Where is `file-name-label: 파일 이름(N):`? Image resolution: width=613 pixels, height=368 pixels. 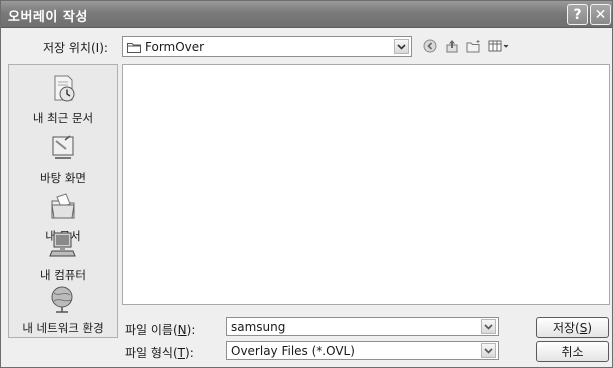 file-name-label: 파일 이름(N): is located at coordinates (160, 330).